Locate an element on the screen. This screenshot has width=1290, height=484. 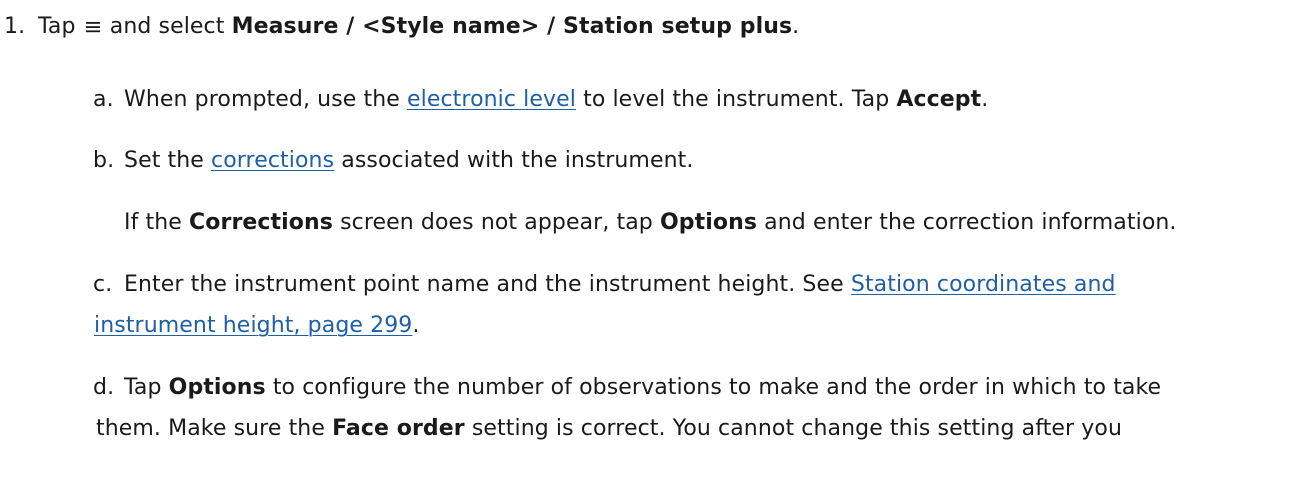
step-end-punct: . is located at coordinates (796, 26).